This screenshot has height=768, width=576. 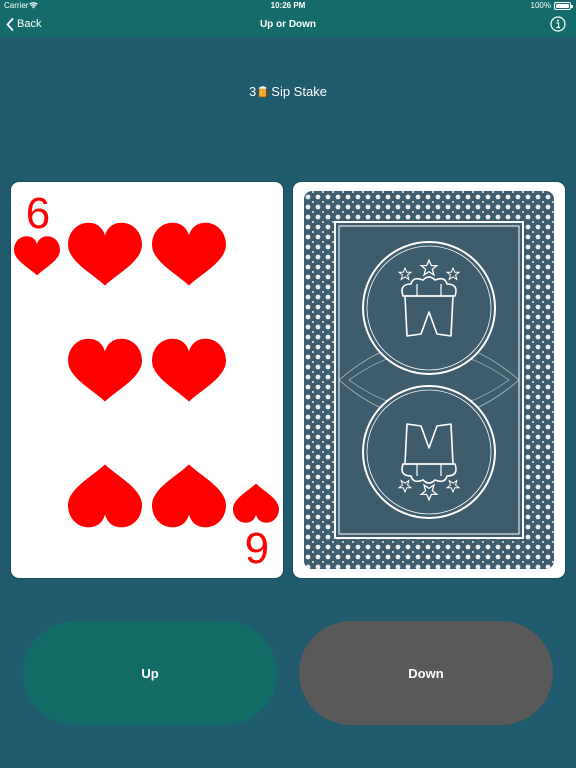 I want to click on status-bar: Carrier 10:26 PM 100%, so click(x=288, y=6).